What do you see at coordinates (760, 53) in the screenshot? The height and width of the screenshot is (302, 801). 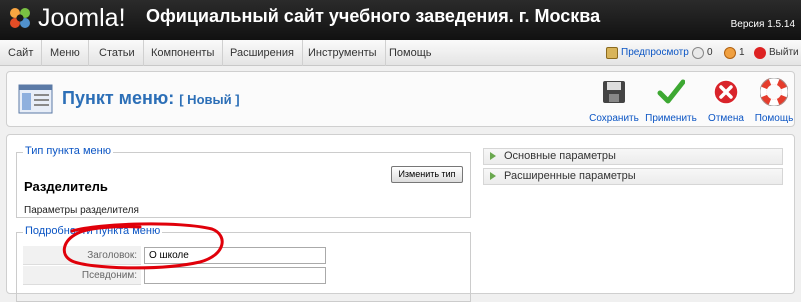 I see `logout-icon` at bounding box center [760, 53].